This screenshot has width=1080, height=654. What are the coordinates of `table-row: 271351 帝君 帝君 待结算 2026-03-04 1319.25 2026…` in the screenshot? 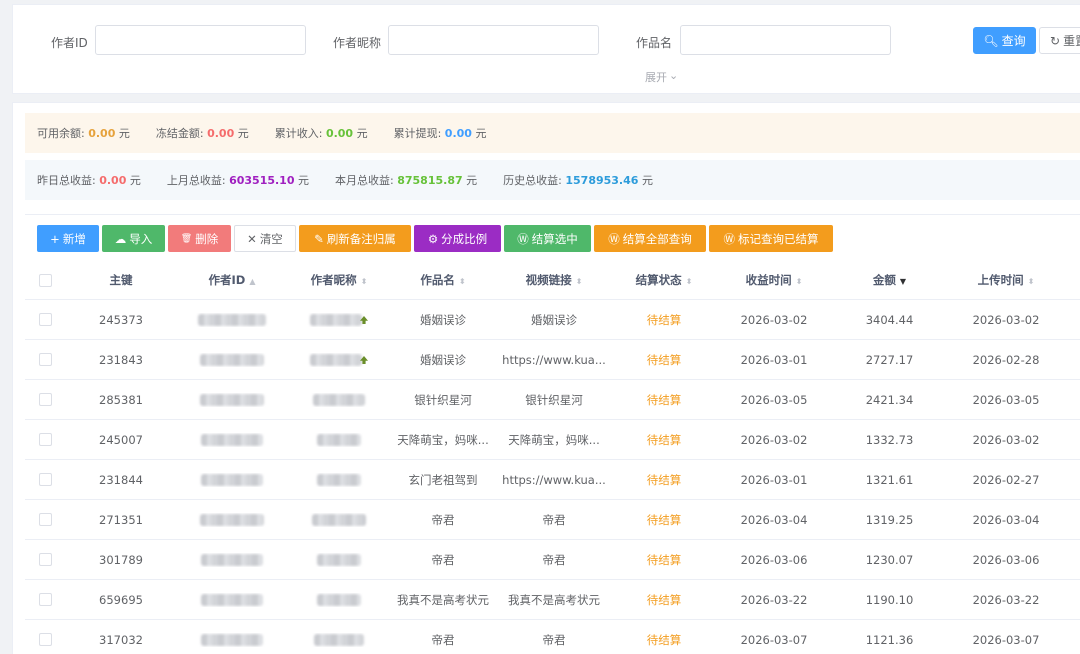 It's located at (552, 520).